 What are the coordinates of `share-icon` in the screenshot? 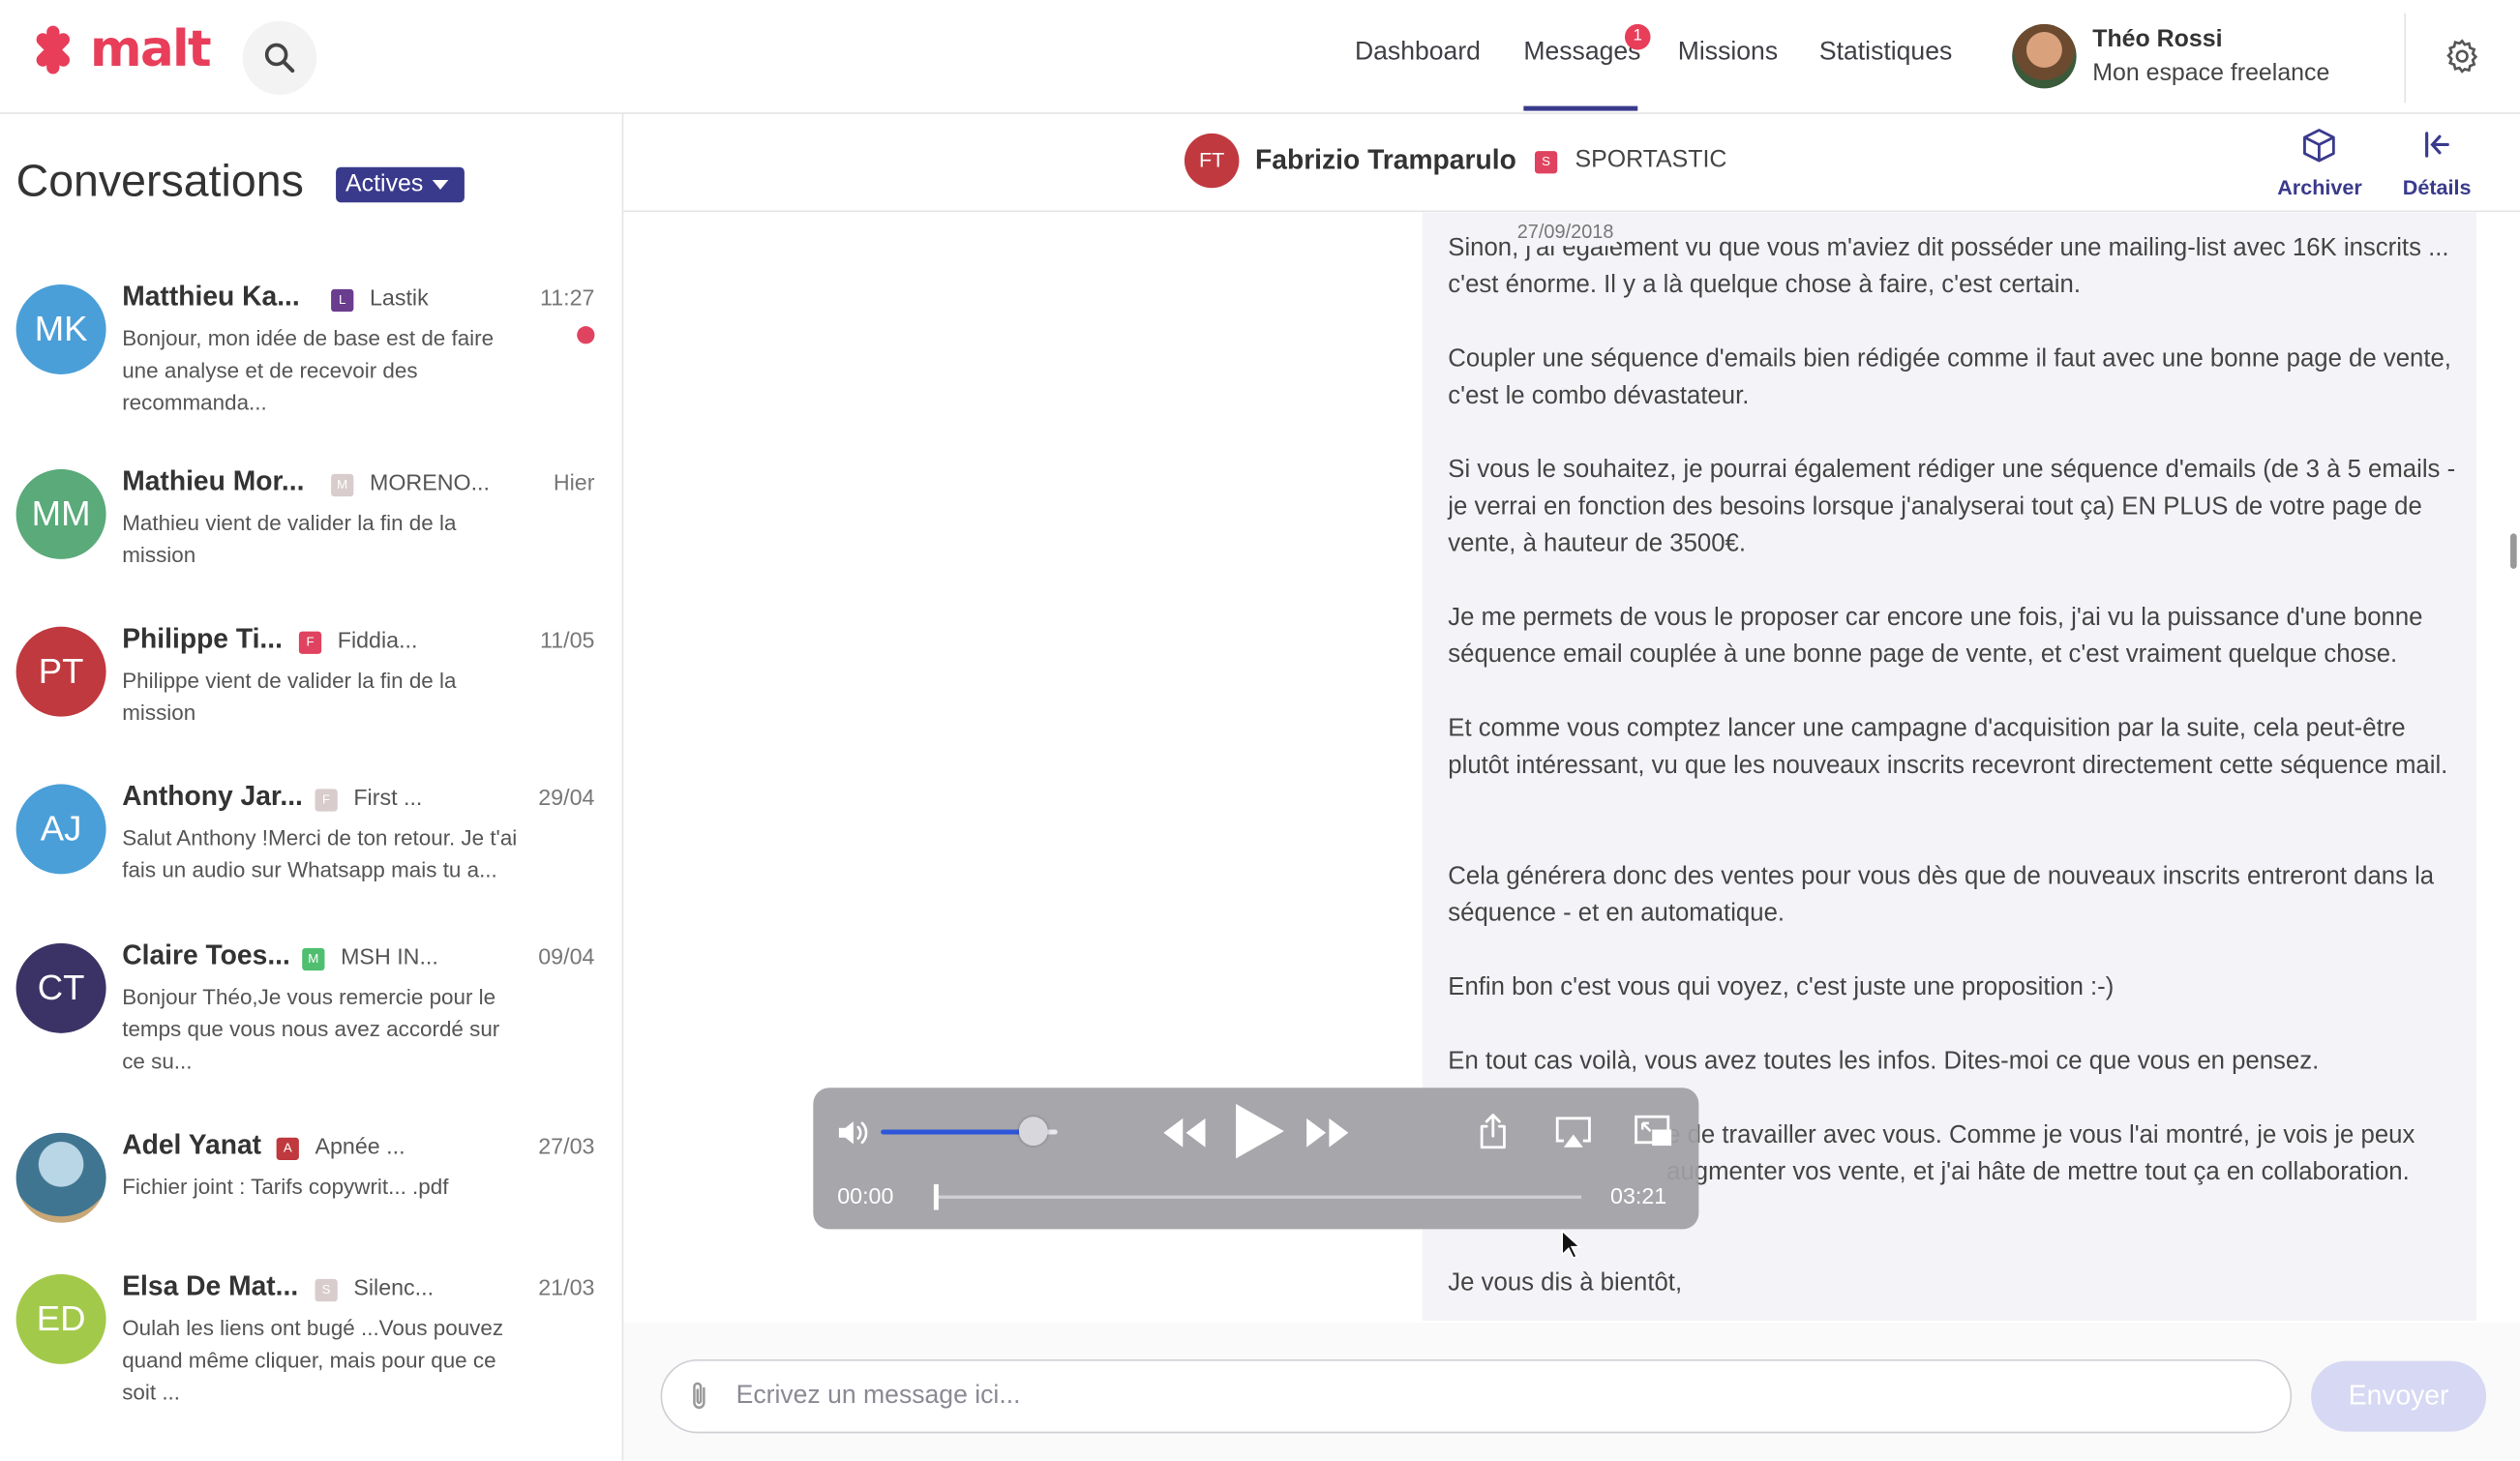 It's located at (1493, 1131).